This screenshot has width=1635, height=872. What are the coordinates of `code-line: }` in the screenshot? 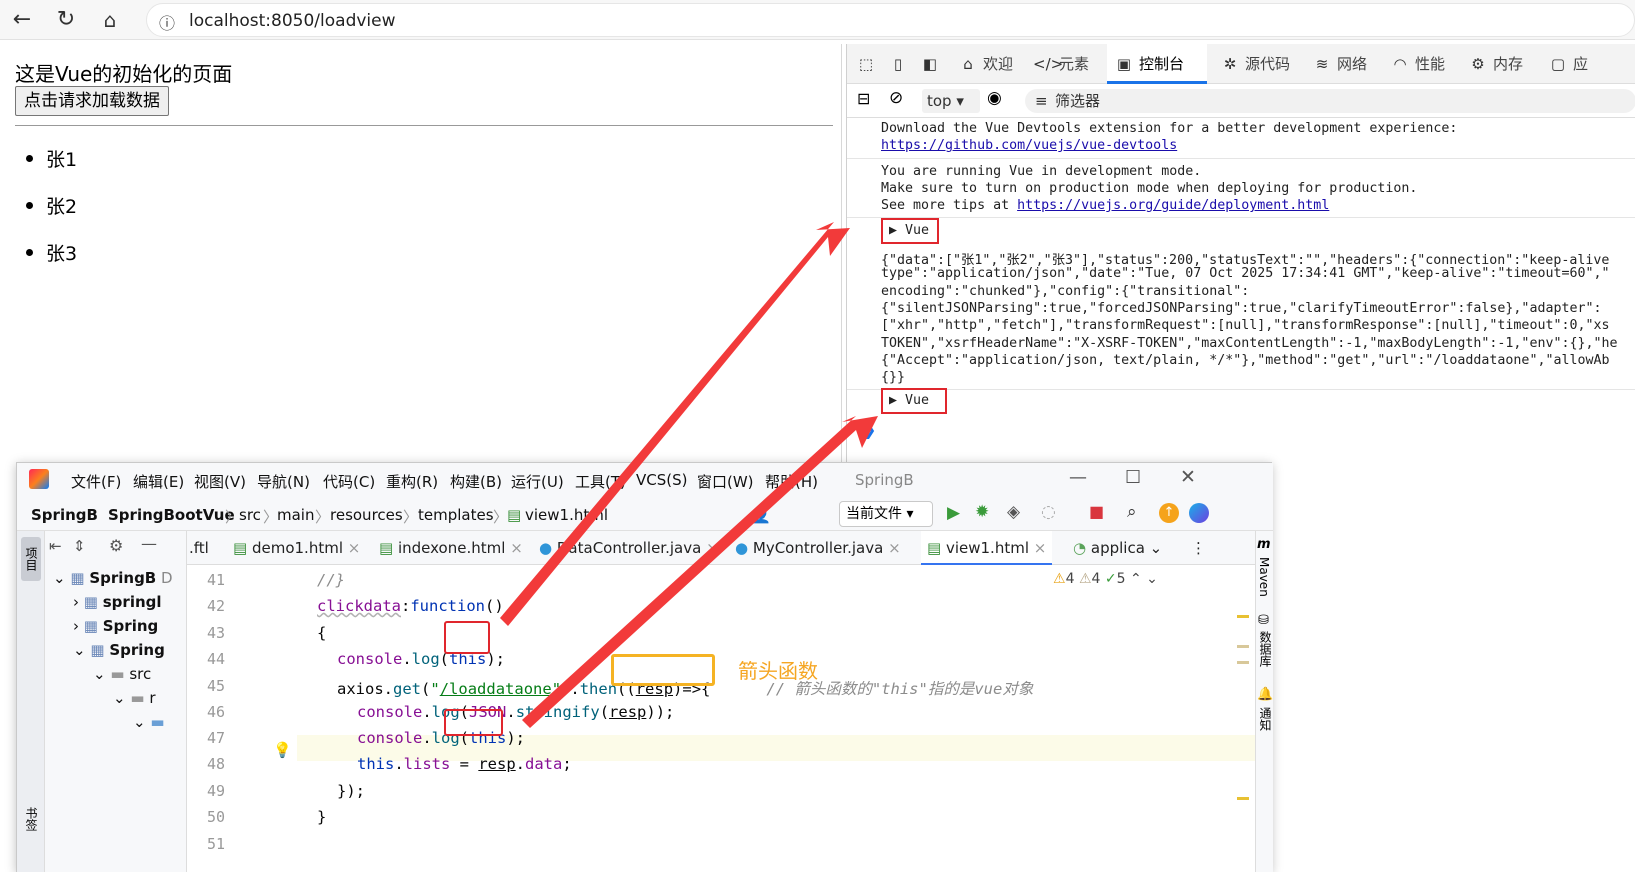 It's located at (322, 817).